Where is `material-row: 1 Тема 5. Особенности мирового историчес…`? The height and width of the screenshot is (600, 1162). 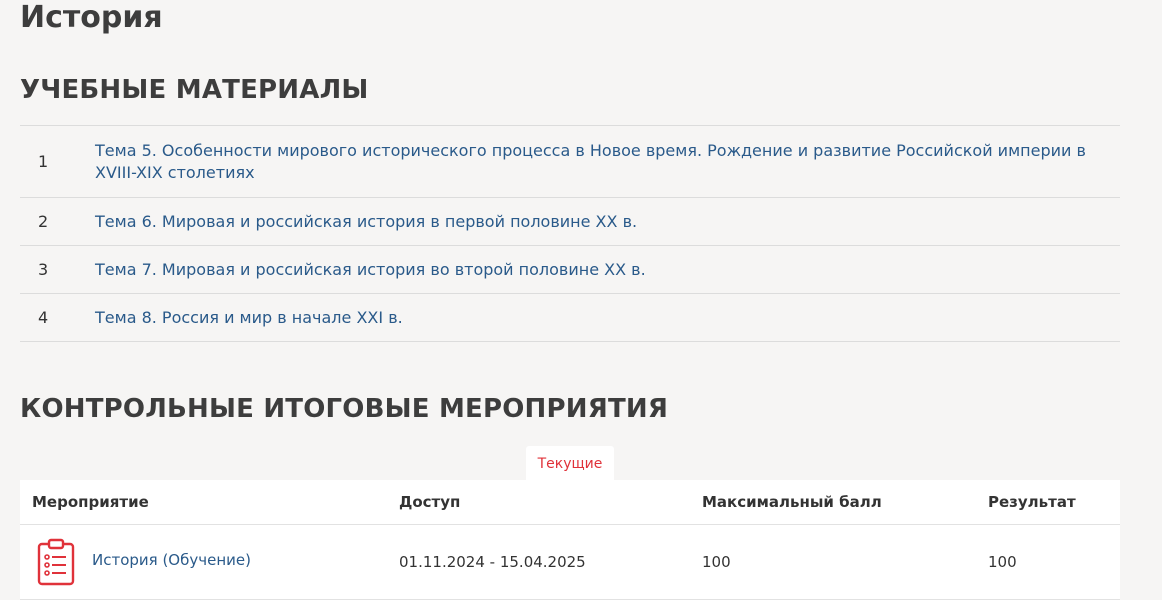 material-row: 1 Тема 5. Особенности мирового историчес… is located at coordinates (570, 162).